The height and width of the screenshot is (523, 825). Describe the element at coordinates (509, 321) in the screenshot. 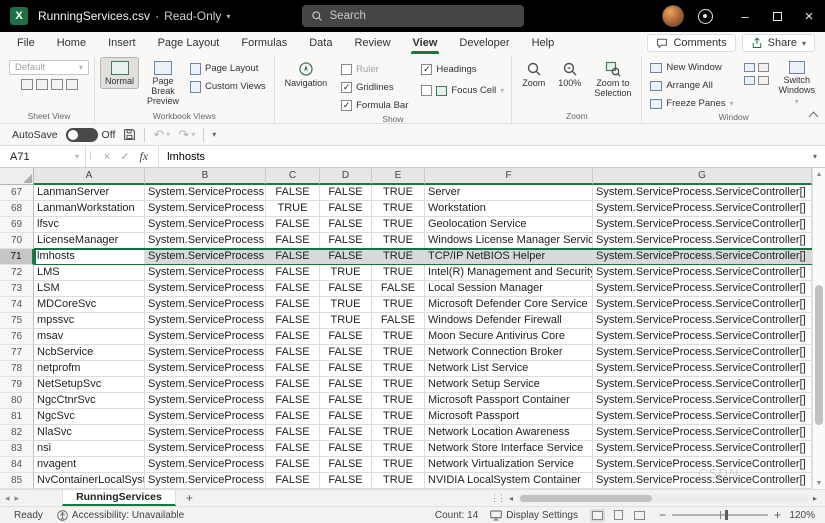

I see `cell-f75: Windows Defender Firewall` at that location.